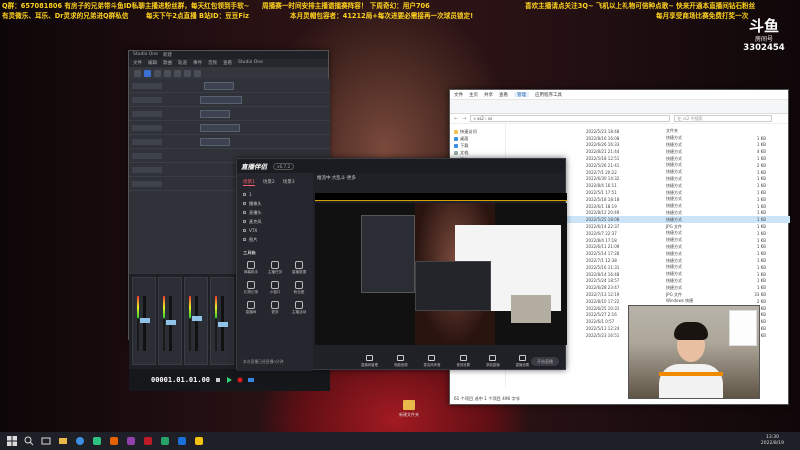 The image size is (800, 450). I want to click on tab-scene-2: 场景2, so click(269, 182).